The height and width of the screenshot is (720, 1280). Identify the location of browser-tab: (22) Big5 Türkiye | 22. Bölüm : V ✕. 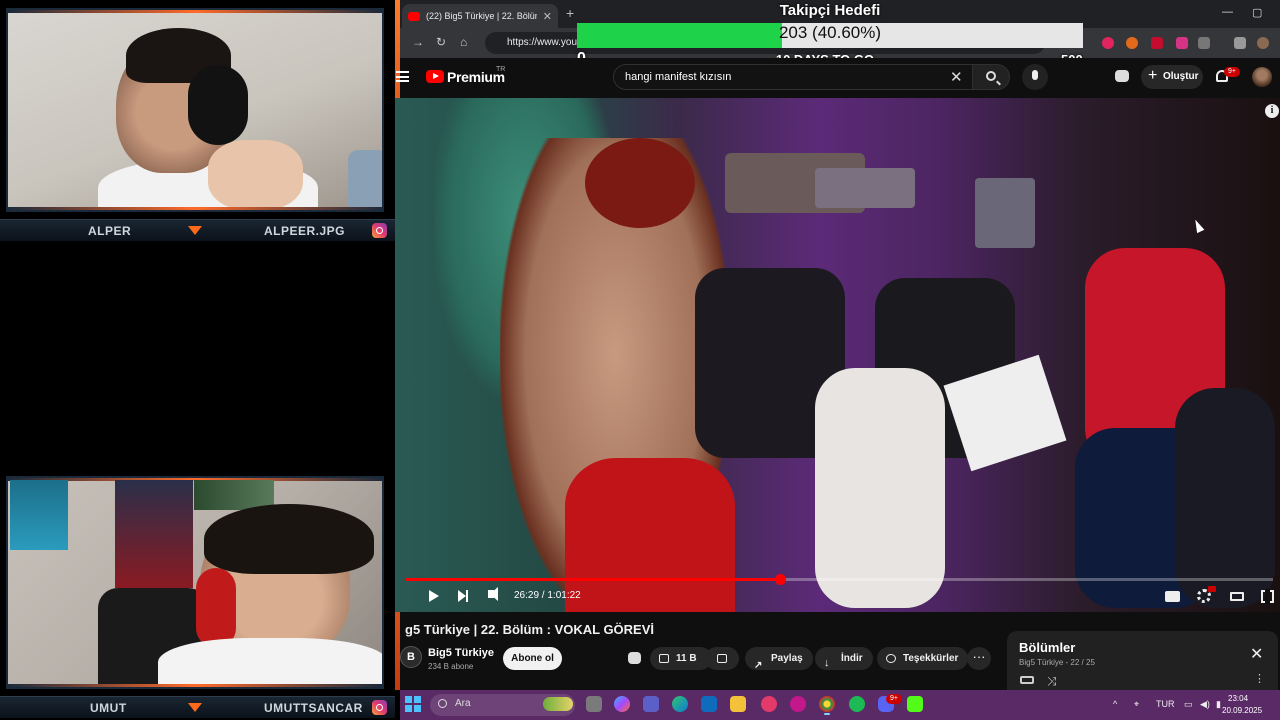
(480, 16).